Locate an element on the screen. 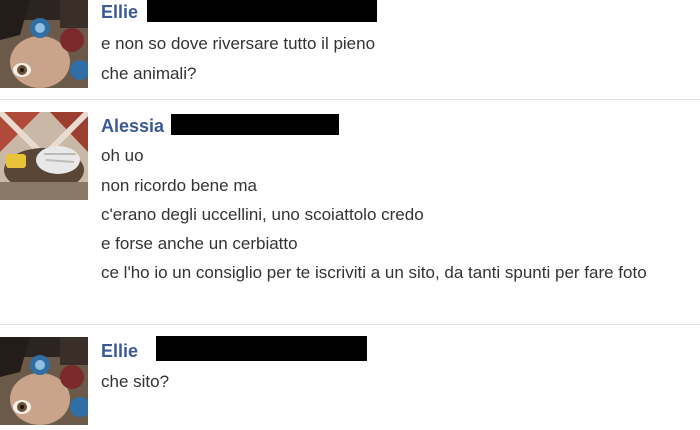  message-line: e non so dove riversare tutto il pieno is located at coordinates (238, 43).